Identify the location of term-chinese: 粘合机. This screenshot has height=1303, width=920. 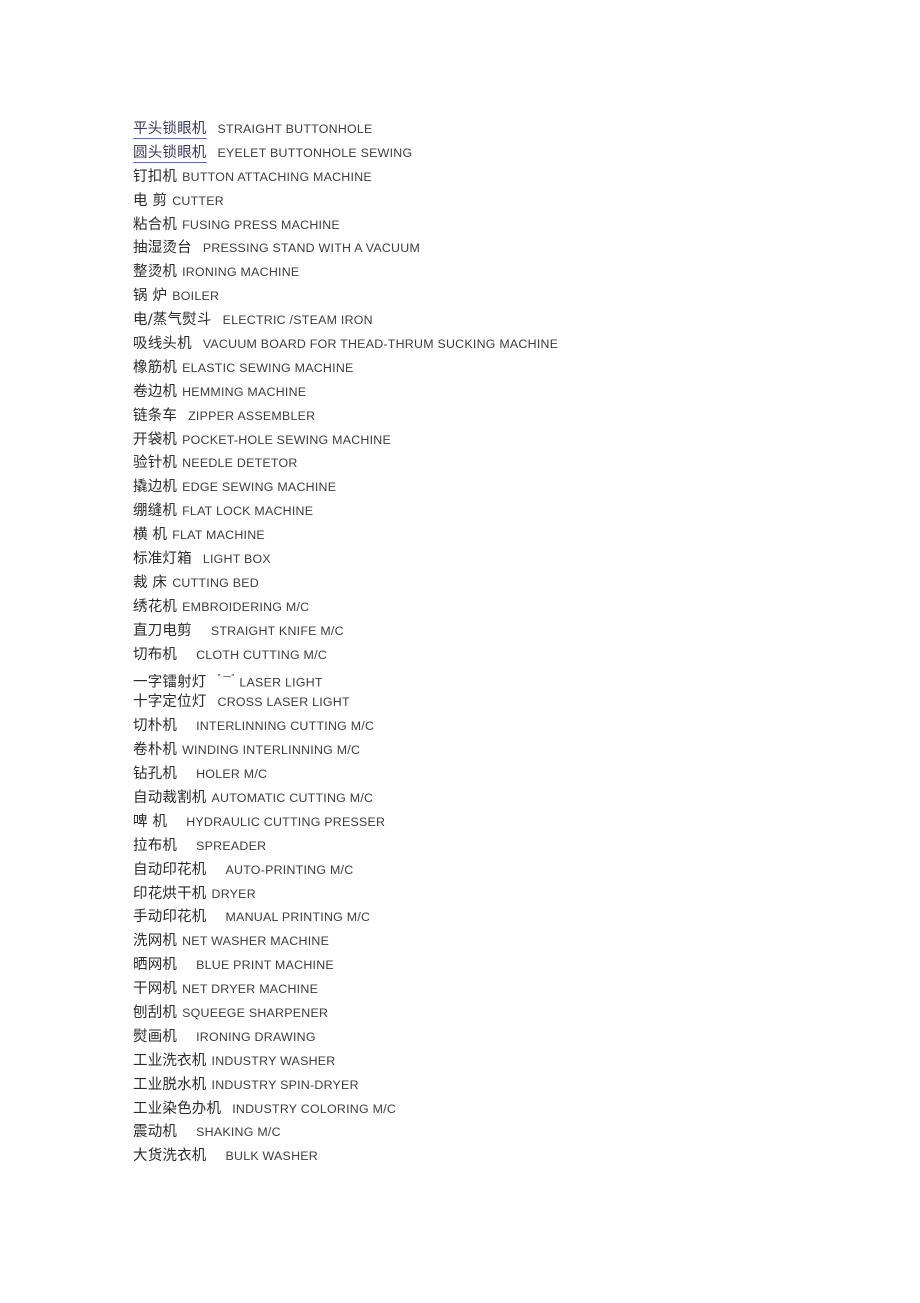
(155, 224).